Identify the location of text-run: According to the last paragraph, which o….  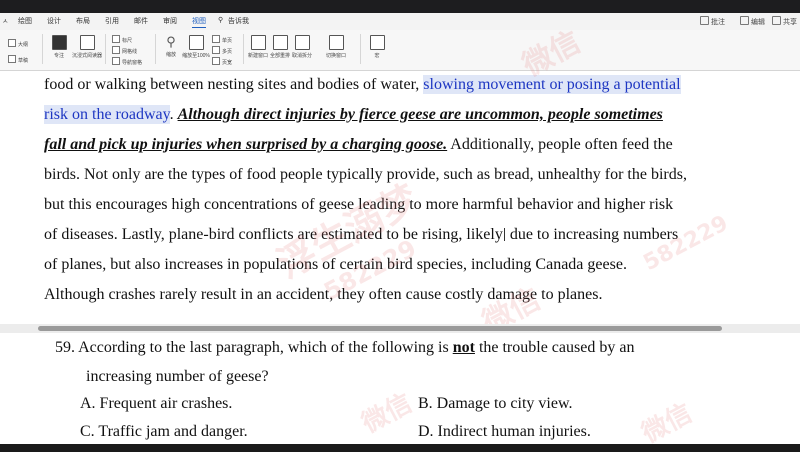
(265, 347).